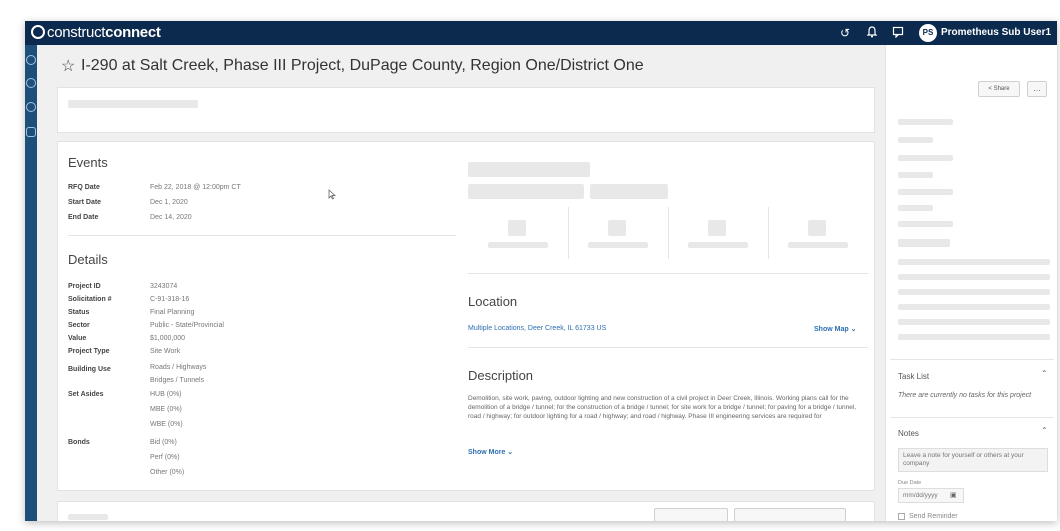 The height and width of the screenshot is (531, 1060). I want to click on share-icon: <, so click(990, 89).